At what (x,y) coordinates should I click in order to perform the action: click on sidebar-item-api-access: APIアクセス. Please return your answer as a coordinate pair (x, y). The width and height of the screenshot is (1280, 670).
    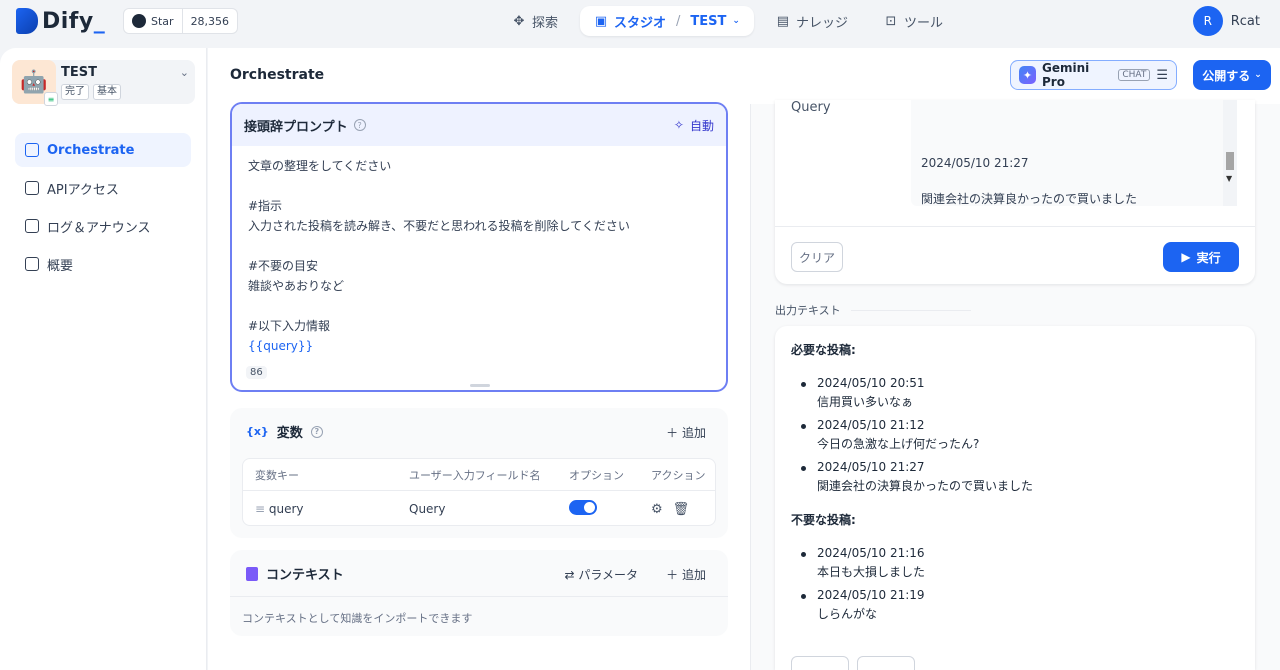
    Looking at the image, I should click on (103, 188).